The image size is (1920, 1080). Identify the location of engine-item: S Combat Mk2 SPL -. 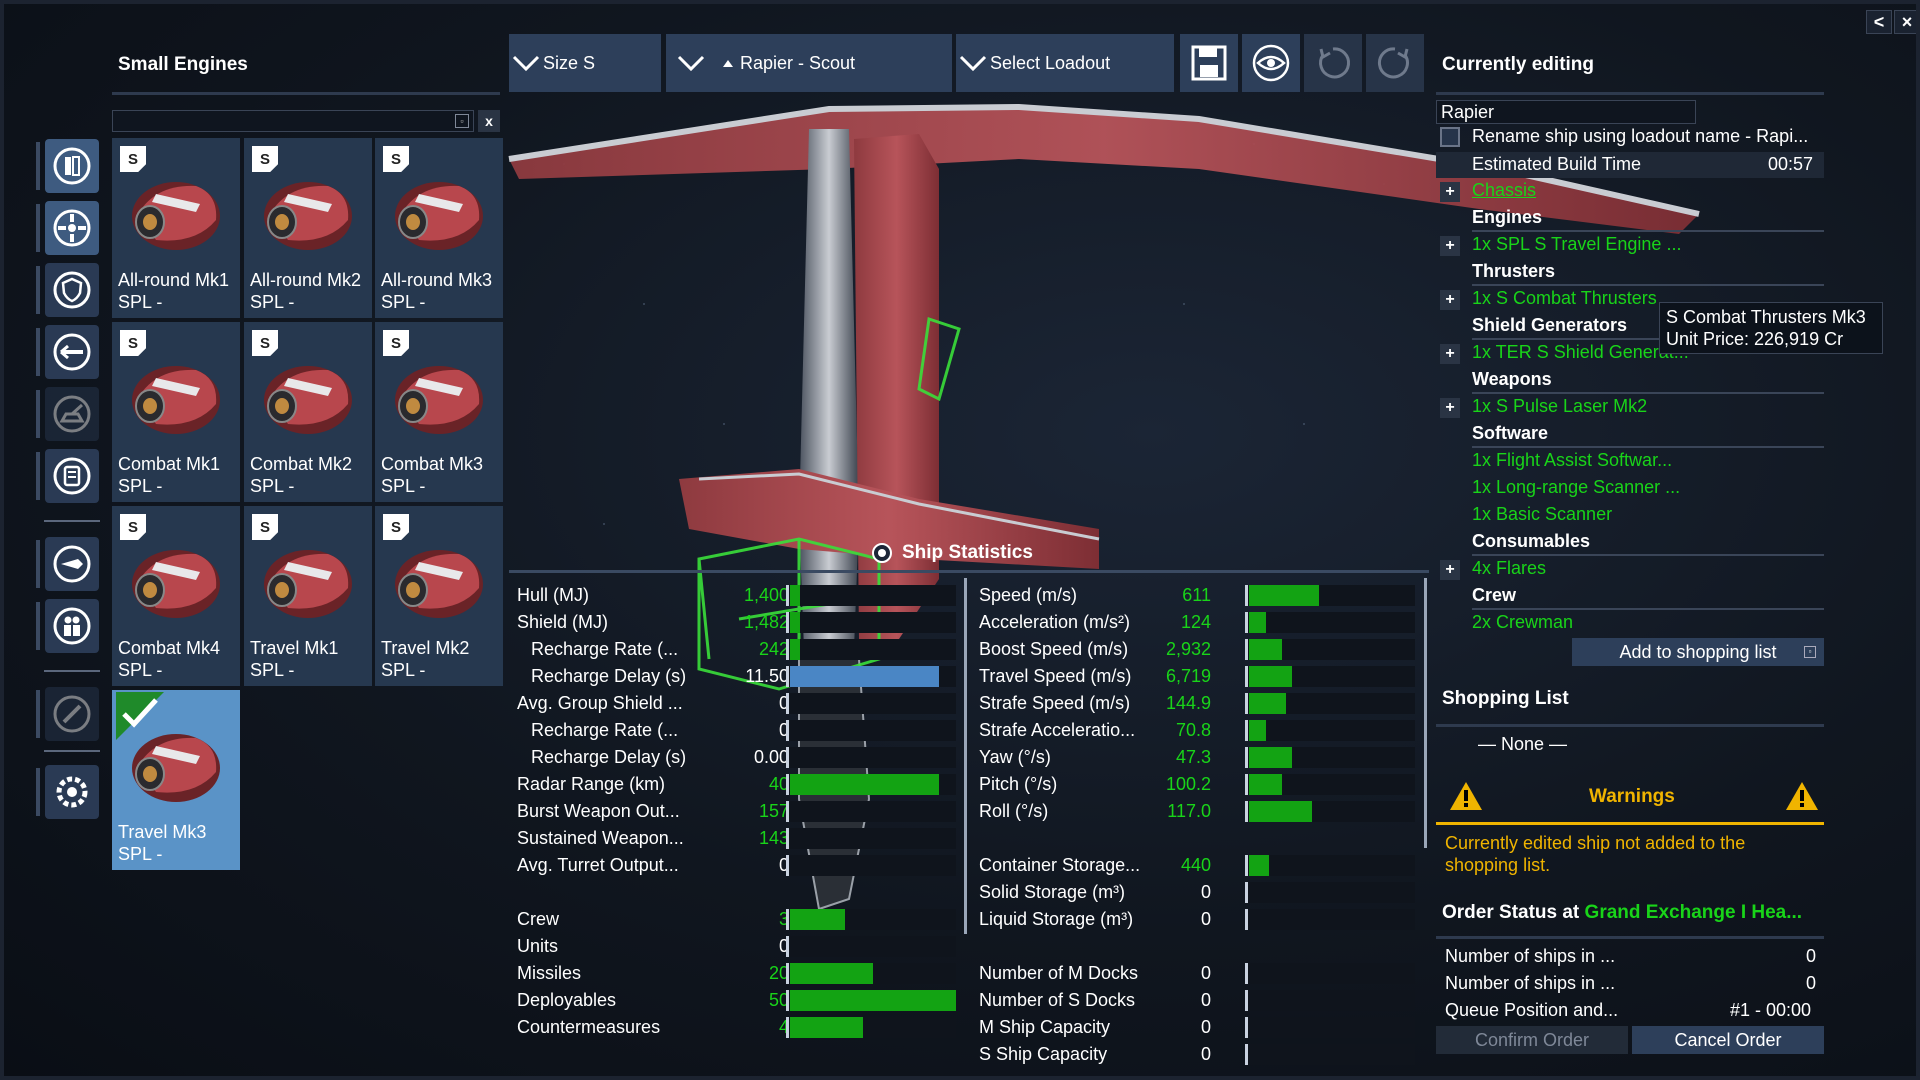
(308, 412).